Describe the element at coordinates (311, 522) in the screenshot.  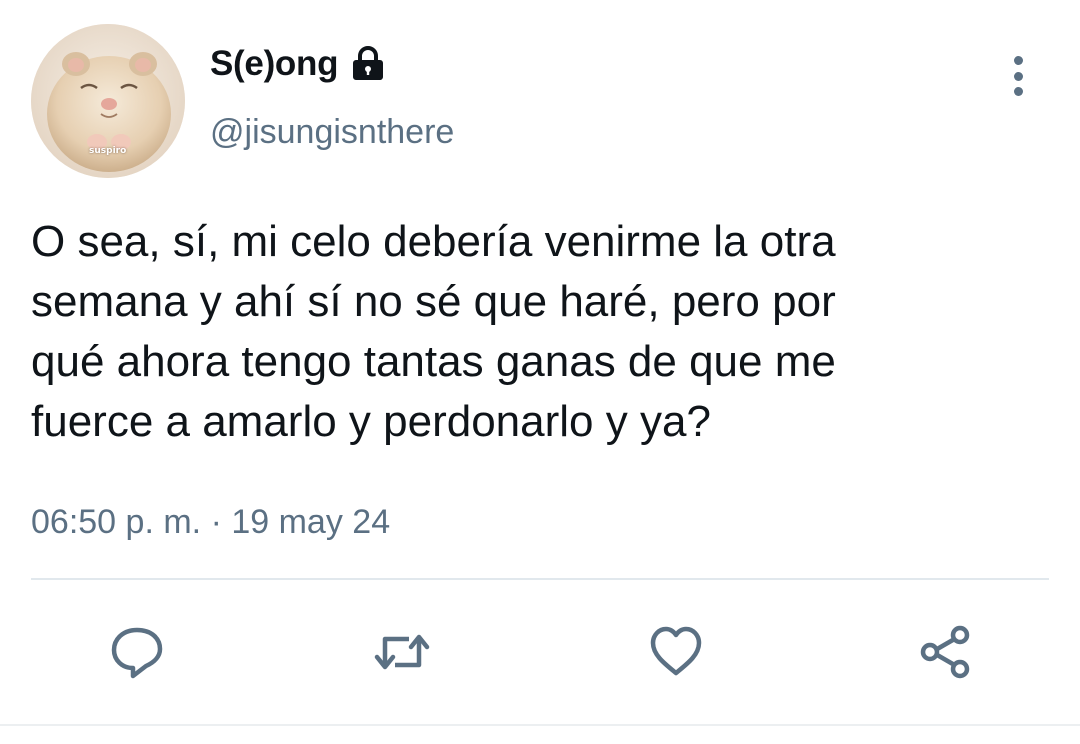
I see `tweet-date: 19 may 24` at that location.